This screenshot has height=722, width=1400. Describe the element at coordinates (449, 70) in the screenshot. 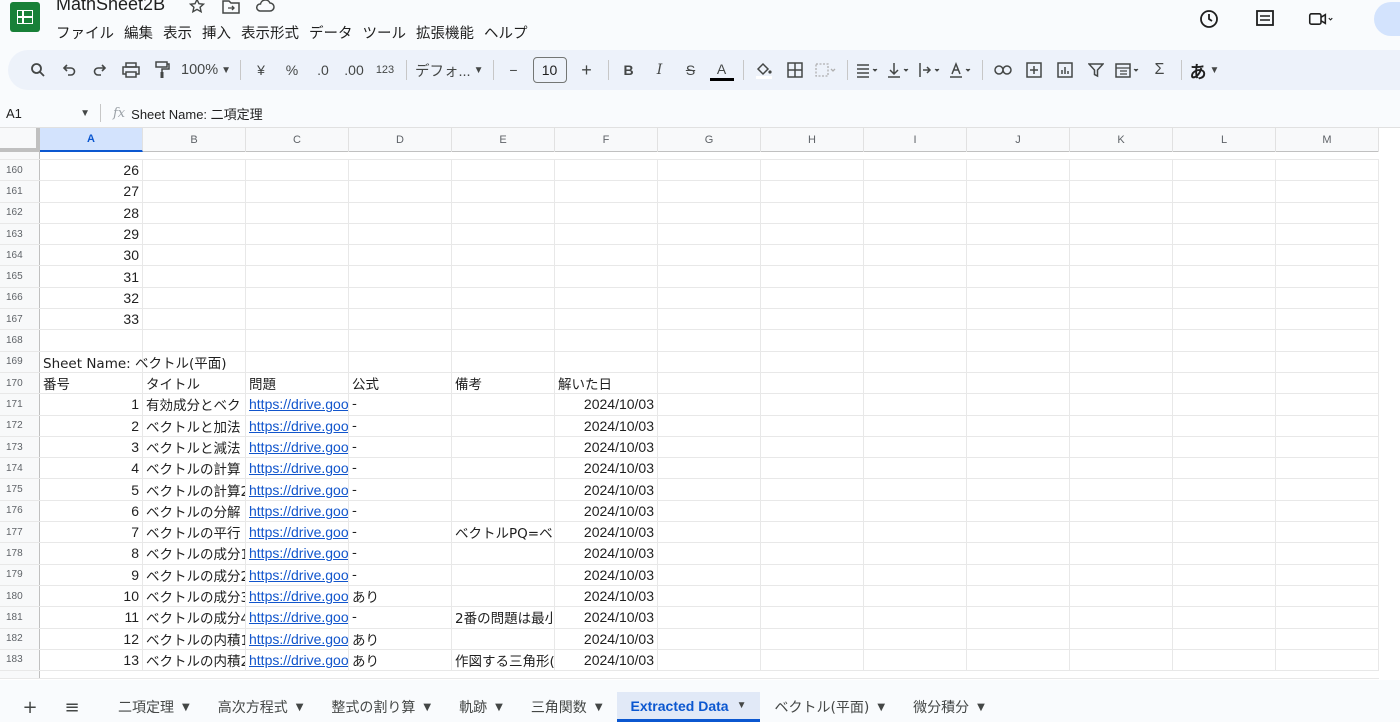

I see `font-select: デフォ... ▼` at that location.